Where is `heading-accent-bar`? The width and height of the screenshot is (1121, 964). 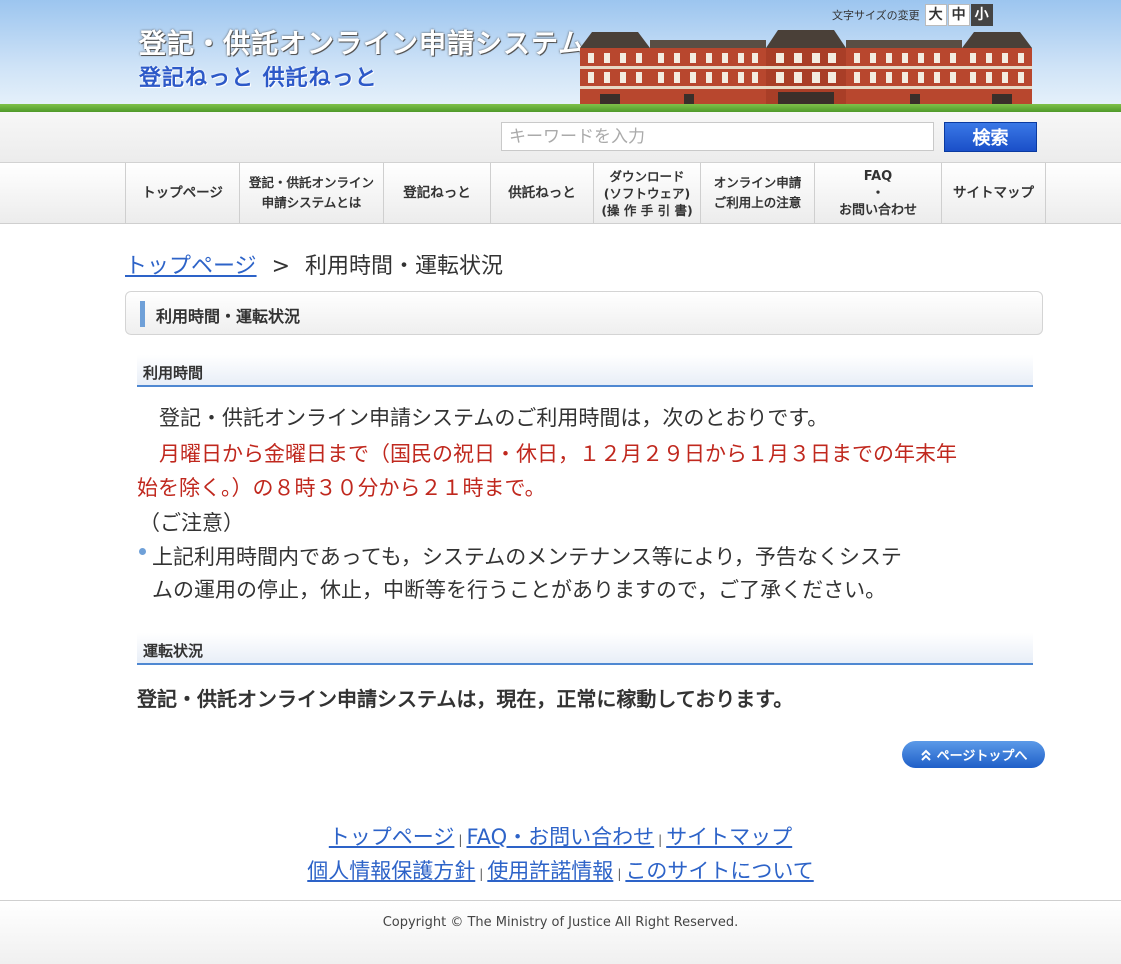
heading-accent-bar is located at coordinates (142, 314).